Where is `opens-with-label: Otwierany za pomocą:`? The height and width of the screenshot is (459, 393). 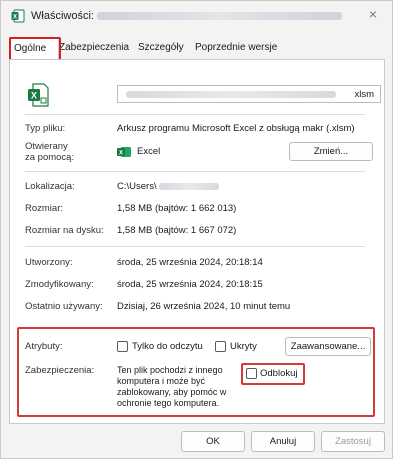
opens-with-label: Otwierany za pomocą: is located at coordinates (49, 152).